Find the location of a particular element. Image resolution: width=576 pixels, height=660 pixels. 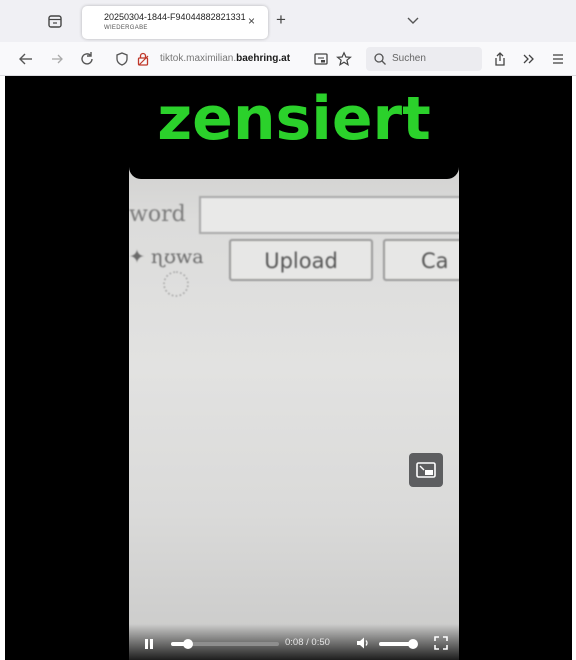

progress-handle is located at coordinates (188, 644).